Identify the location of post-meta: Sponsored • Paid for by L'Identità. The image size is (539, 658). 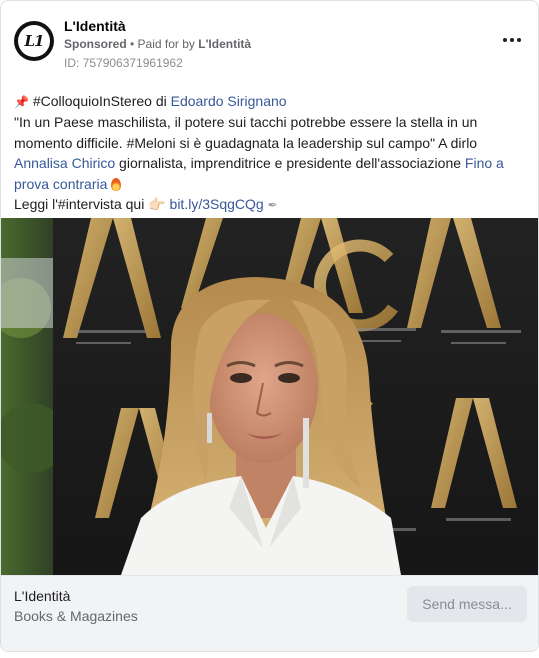
(157, 44).